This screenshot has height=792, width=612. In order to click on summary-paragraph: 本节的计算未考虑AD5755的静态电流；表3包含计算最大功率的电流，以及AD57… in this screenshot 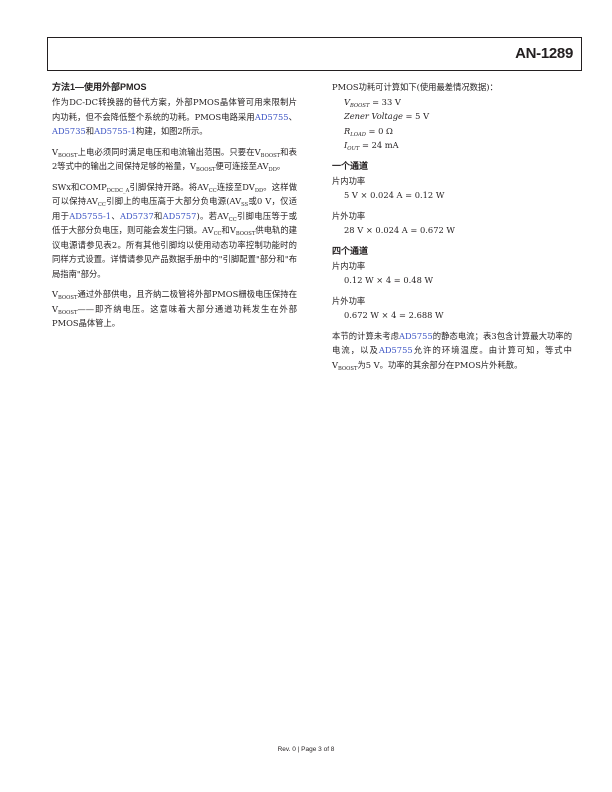, I will do `click(452, 351)`.